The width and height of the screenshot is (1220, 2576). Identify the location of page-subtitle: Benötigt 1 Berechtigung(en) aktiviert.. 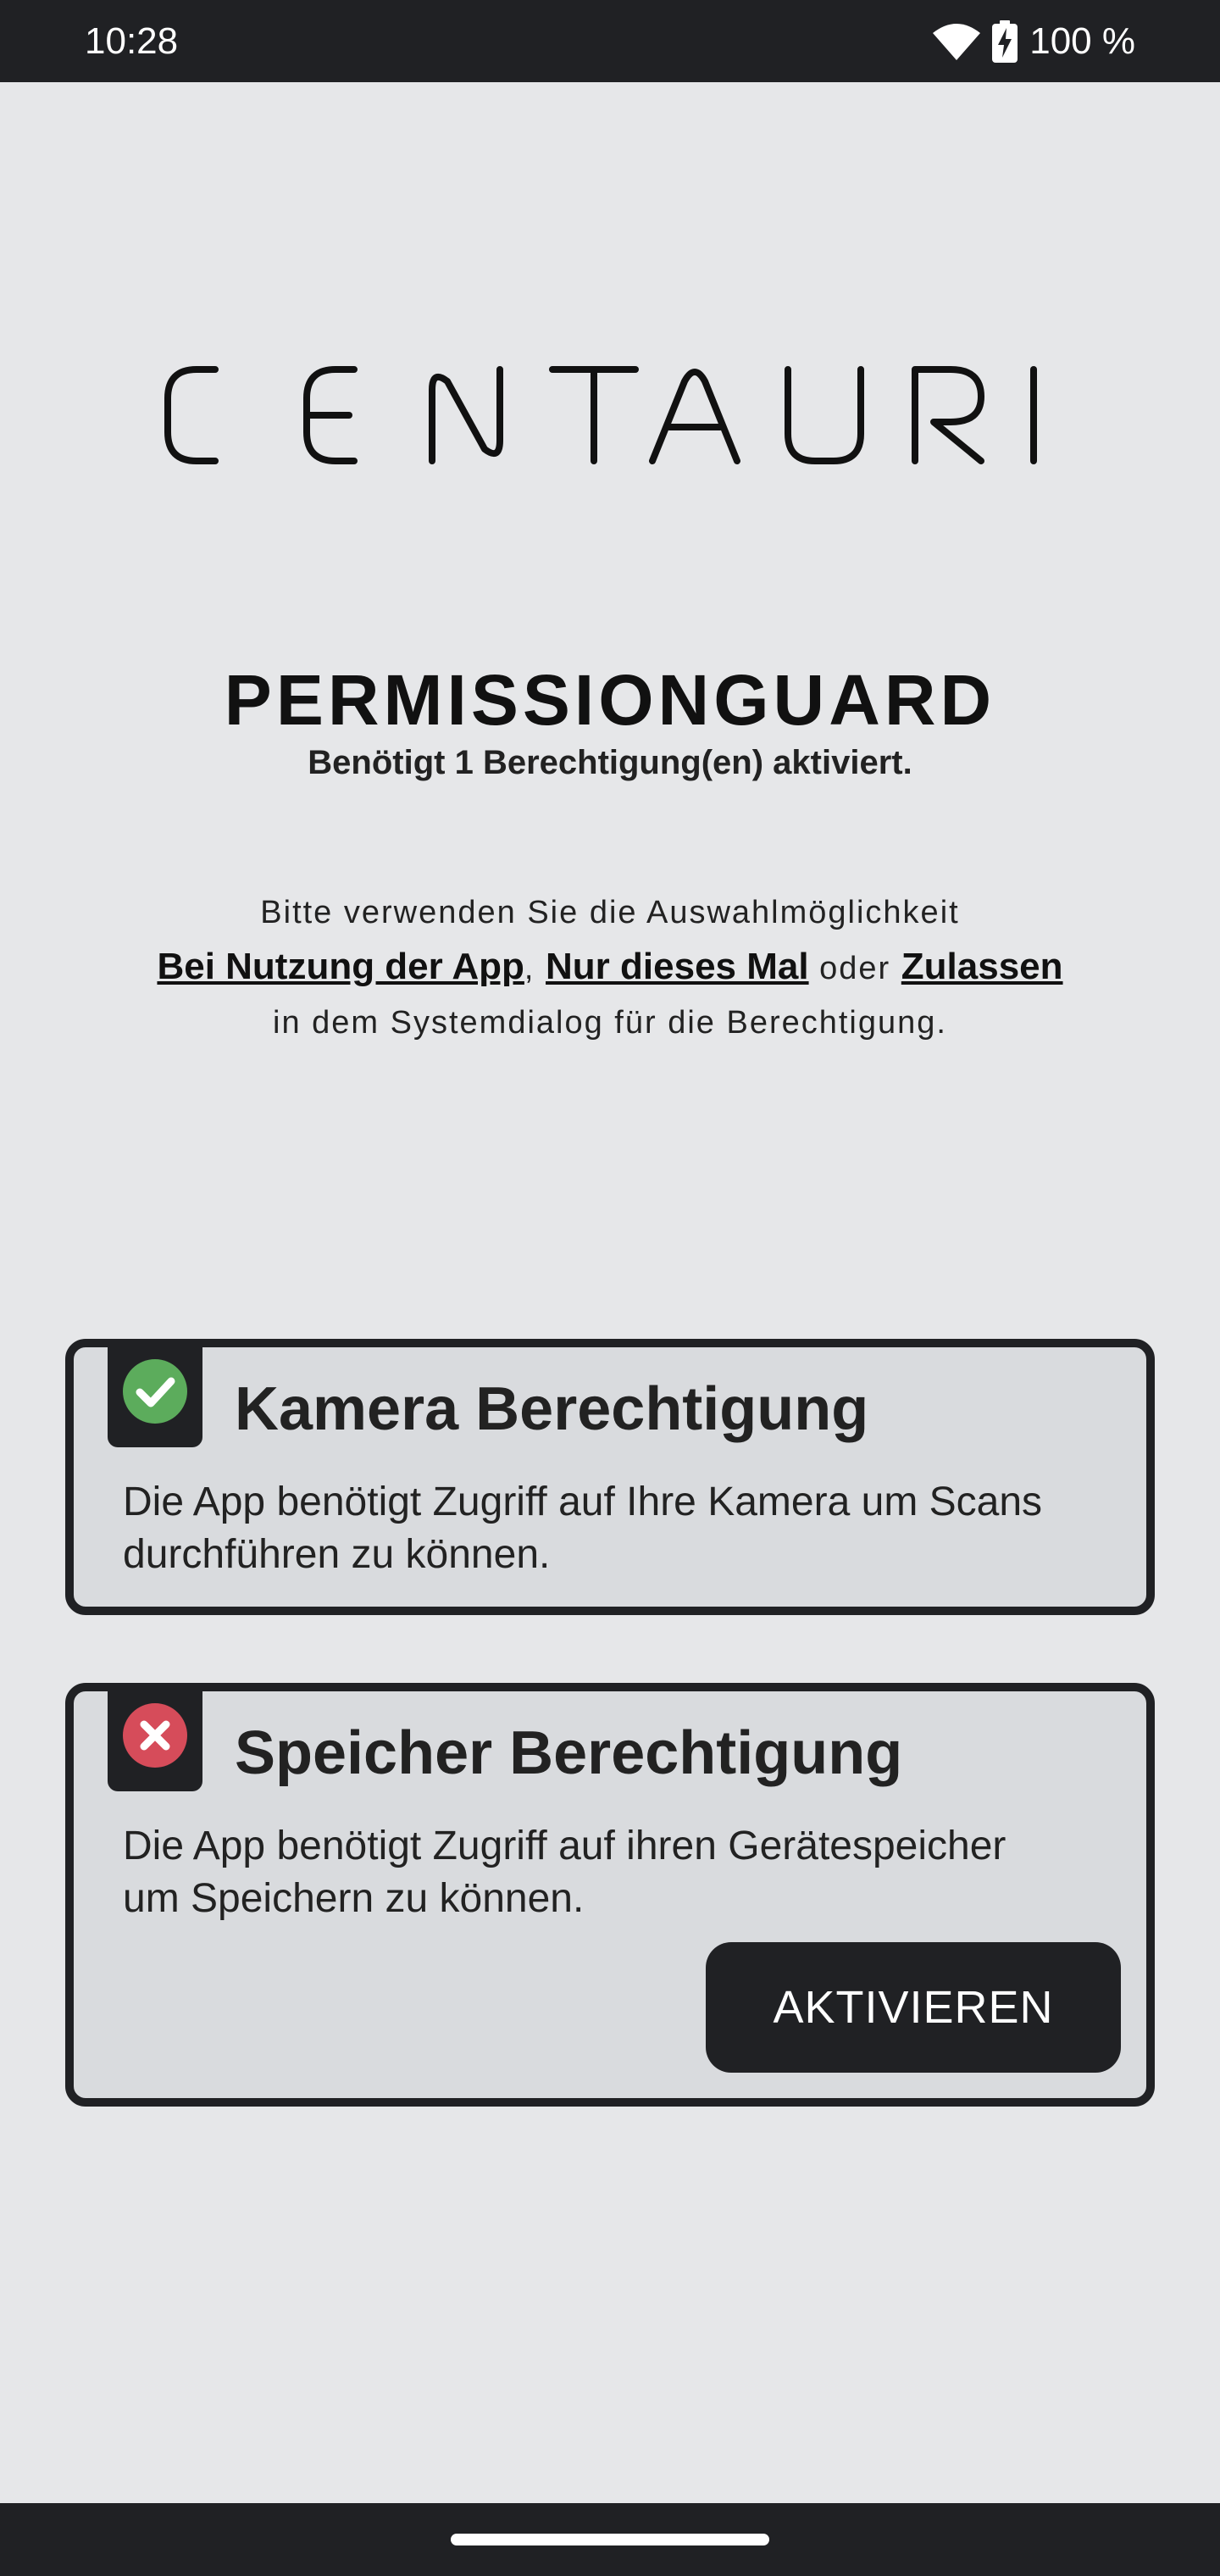
(610, 762).